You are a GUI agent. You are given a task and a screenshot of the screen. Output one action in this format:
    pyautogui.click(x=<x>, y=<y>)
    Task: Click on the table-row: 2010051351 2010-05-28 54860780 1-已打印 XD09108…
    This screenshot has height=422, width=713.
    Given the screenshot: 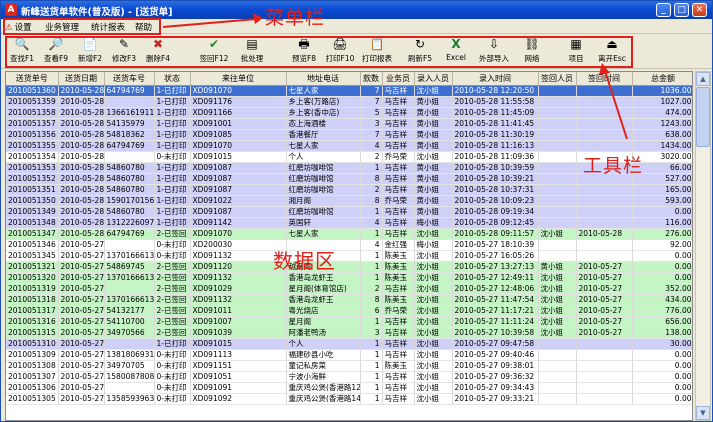 What is the action you would take?
    pyautogui.click(x=349, y=190)
    